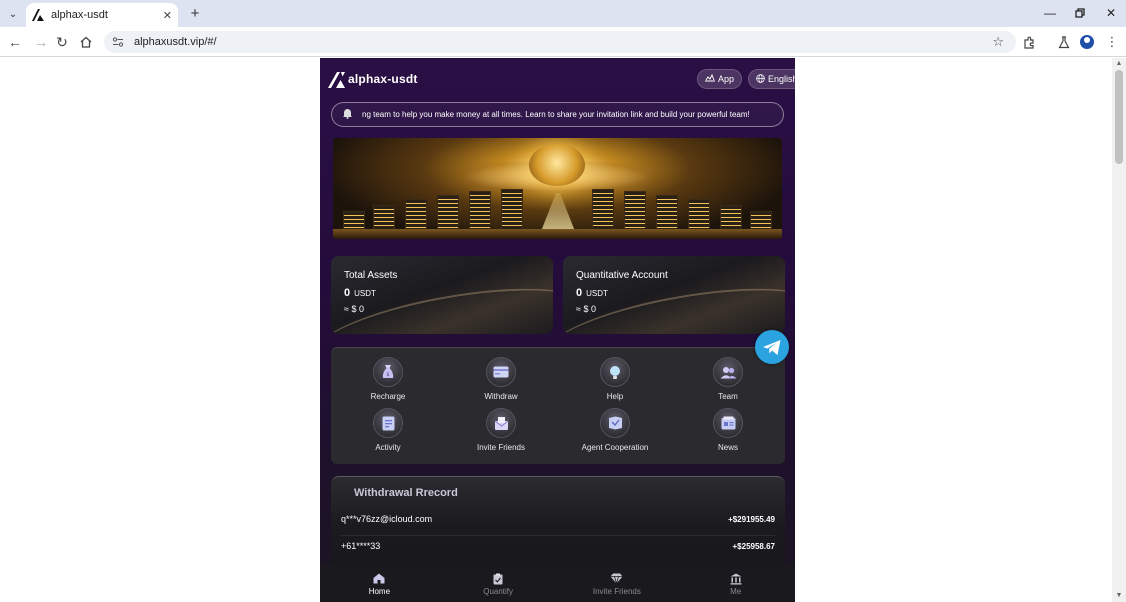 This screenshot has width=1126, height=602. I want to click on record-amount: +$291955.49, so click(751, 519).